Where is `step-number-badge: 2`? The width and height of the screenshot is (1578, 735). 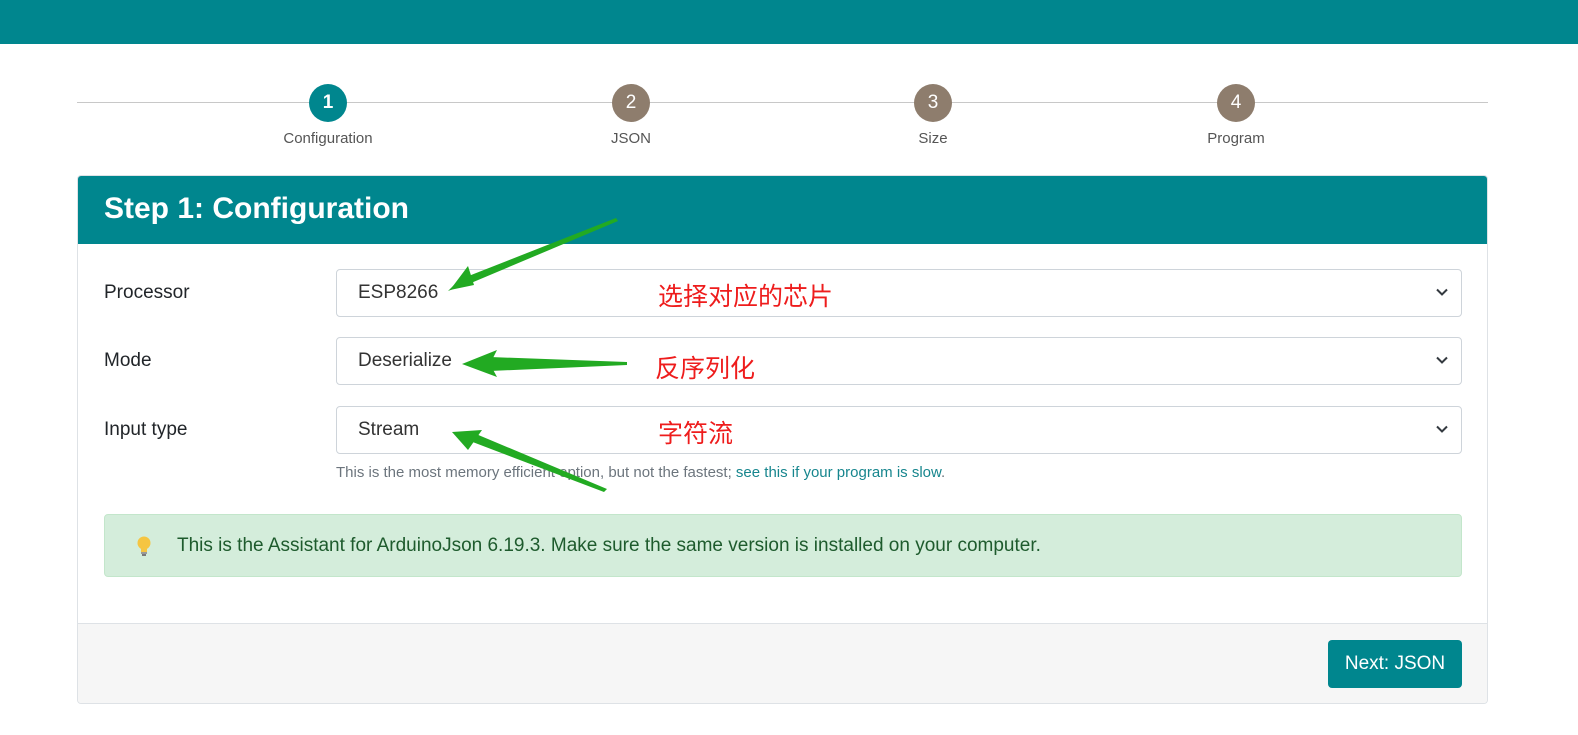 step-number-badge: 2 is located at coordinates (631, 103).